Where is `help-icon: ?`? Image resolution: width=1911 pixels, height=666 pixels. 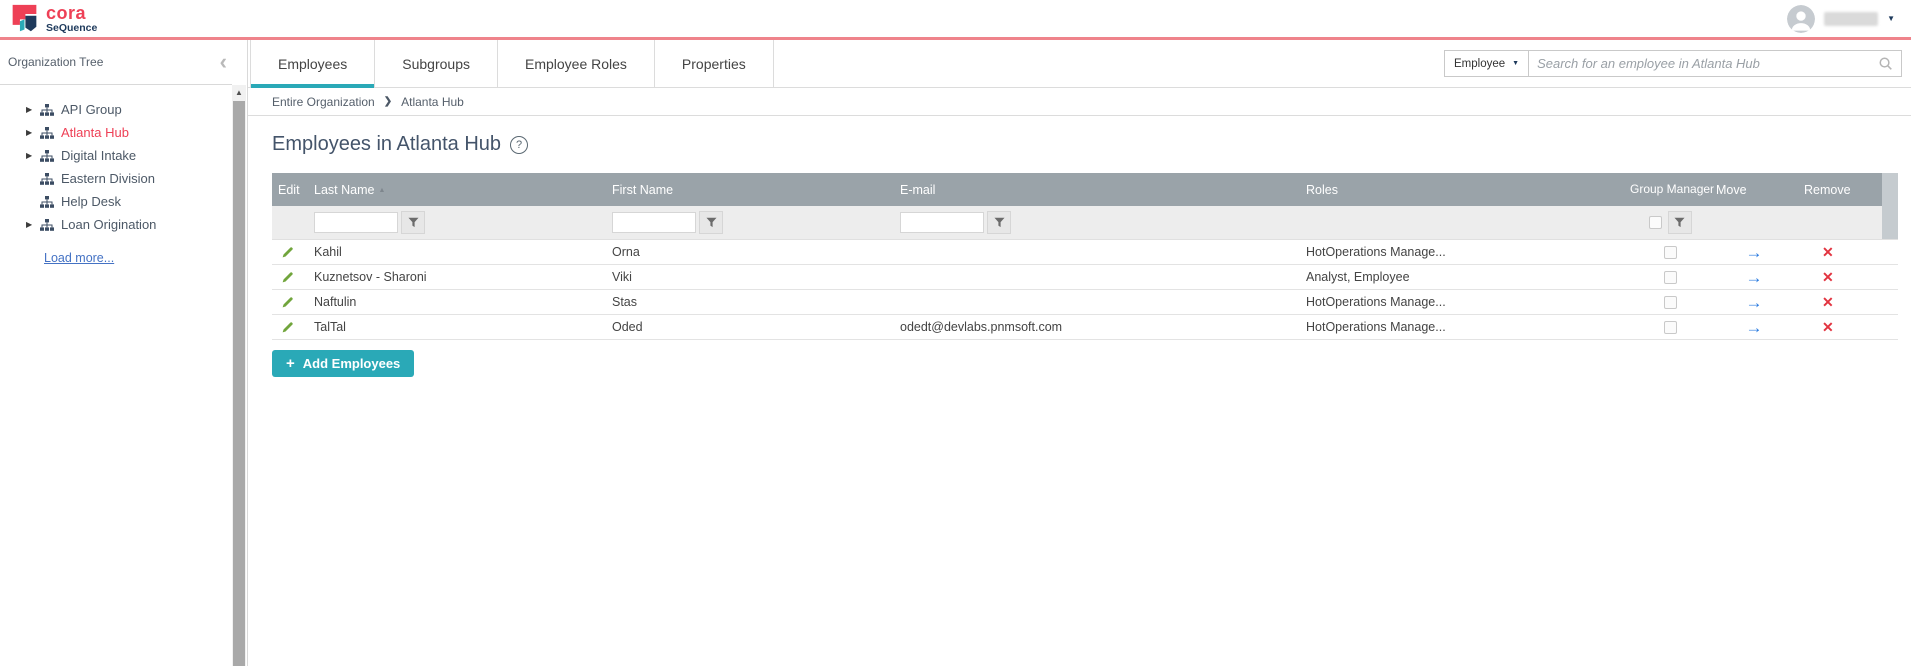
help-icon: ? is located at coordinates (519, 144).